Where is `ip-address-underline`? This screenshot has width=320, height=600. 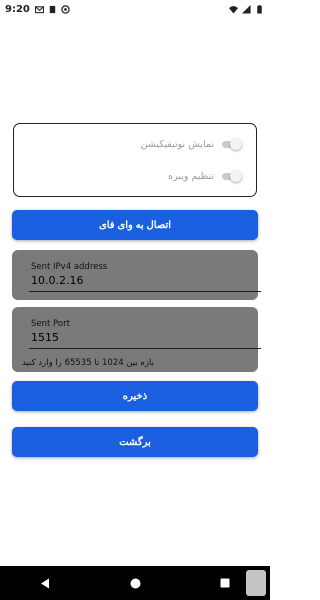 ip-address-underline is located at coordinates (145, 291).